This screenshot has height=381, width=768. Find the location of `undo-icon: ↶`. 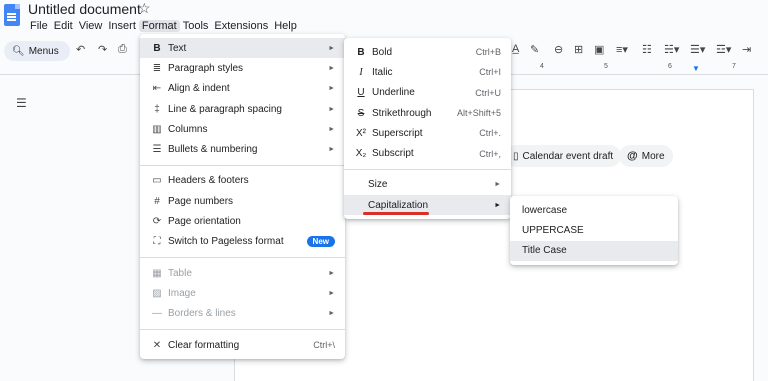

undo-icon: ↶ is located at coordinates (80, 49).